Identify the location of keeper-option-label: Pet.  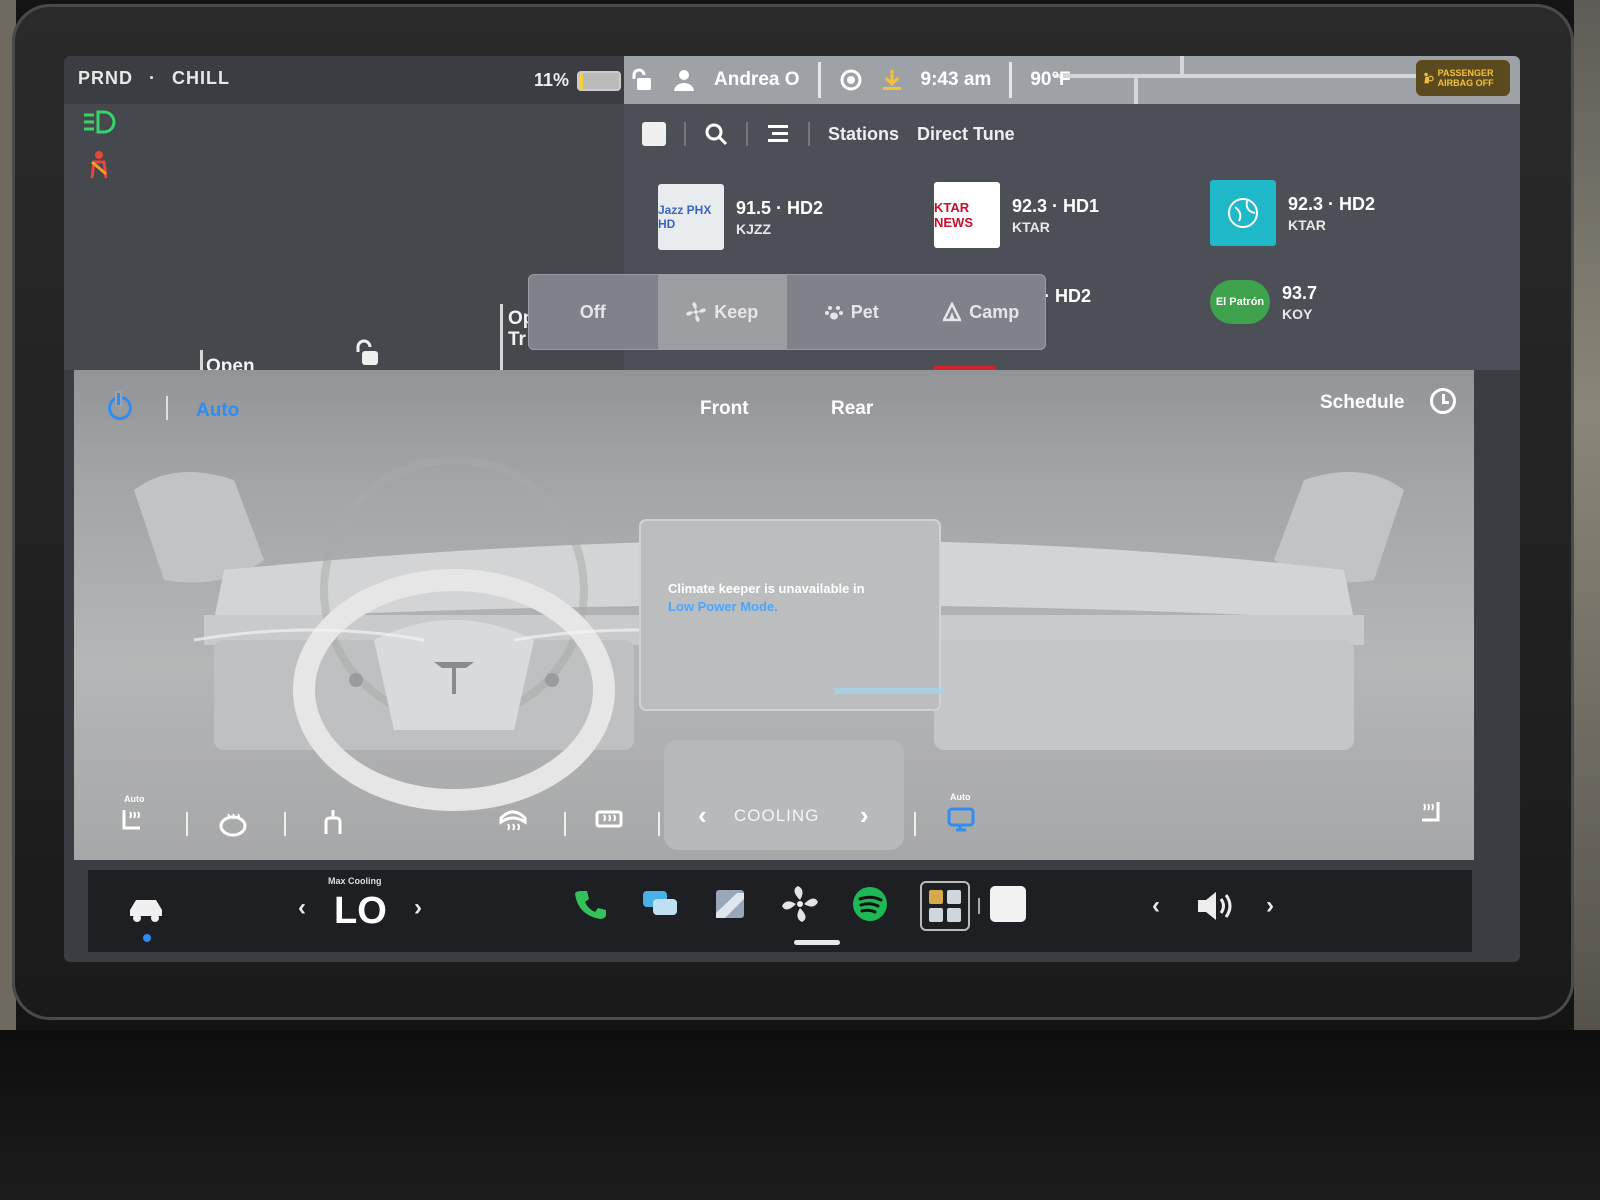
(864, 311).